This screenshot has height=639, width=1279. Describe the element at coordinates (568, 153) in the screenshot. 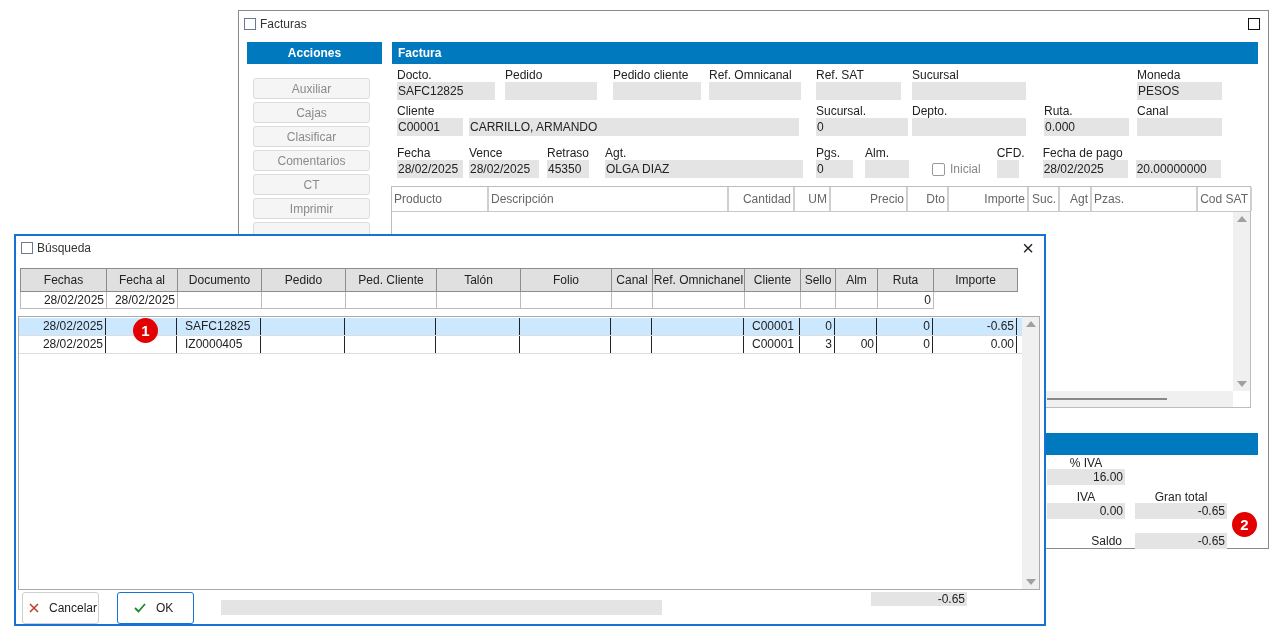

I see `field-label: Retraso` at that location.